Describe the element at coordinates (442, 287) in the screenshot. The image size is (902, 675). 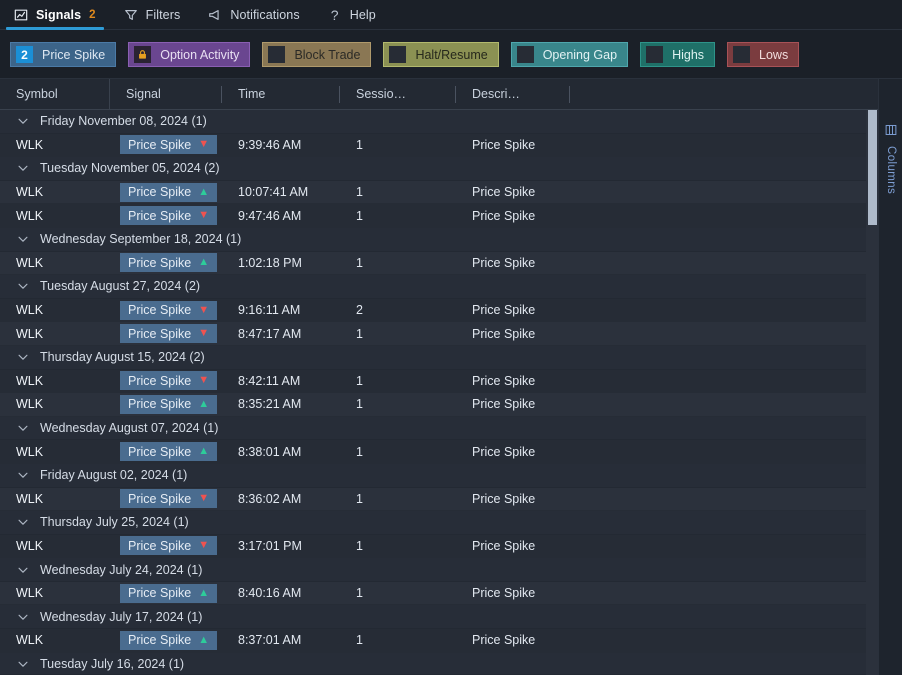
I see `group-header-row: Tuesday August 27, 2024 (2)` at that location.